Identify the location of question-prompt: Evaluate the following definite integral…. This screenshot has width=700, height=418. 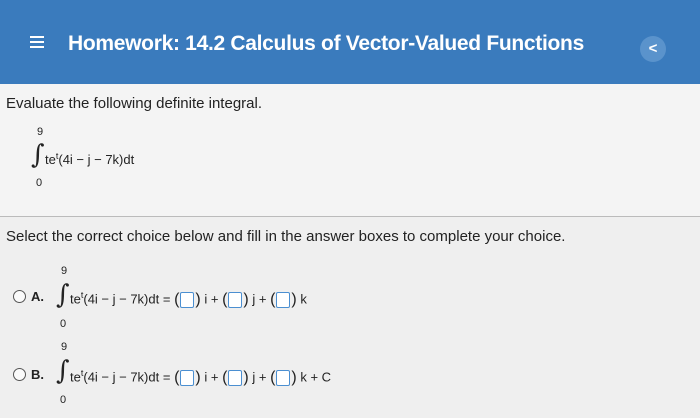
(134, 103).